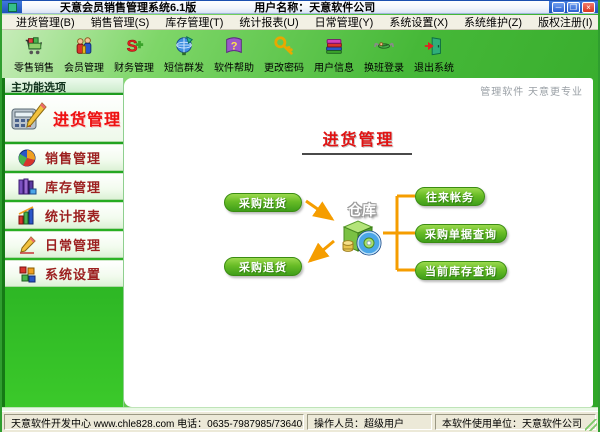 Image resolution: width=600 pixels, height=432 pixels. What do you see at coordinates (27, 274) in the screenshot?
I see `cubes-icon` at bounding box center [27, 274].